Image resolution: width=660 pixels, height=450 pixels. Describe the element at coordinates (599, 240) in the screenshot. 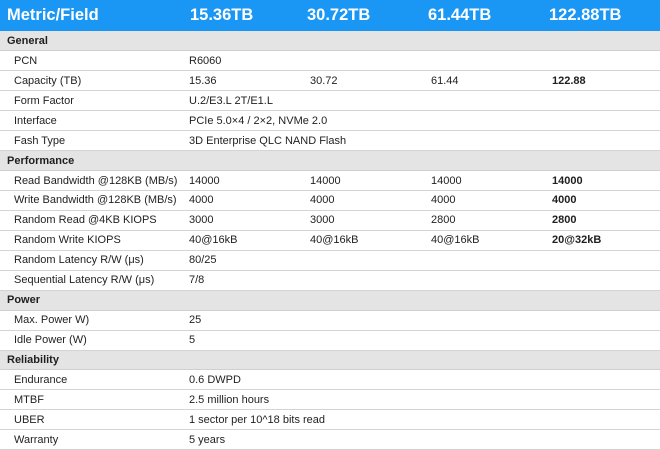

I see `cell-value-4: 20@32kB` at that location.